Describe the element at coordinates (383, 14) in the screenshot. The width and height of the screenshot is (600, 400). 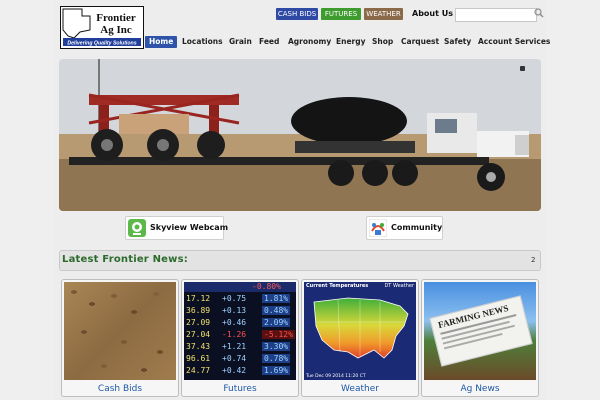
I see `weather-button: WEATHER` at that location.